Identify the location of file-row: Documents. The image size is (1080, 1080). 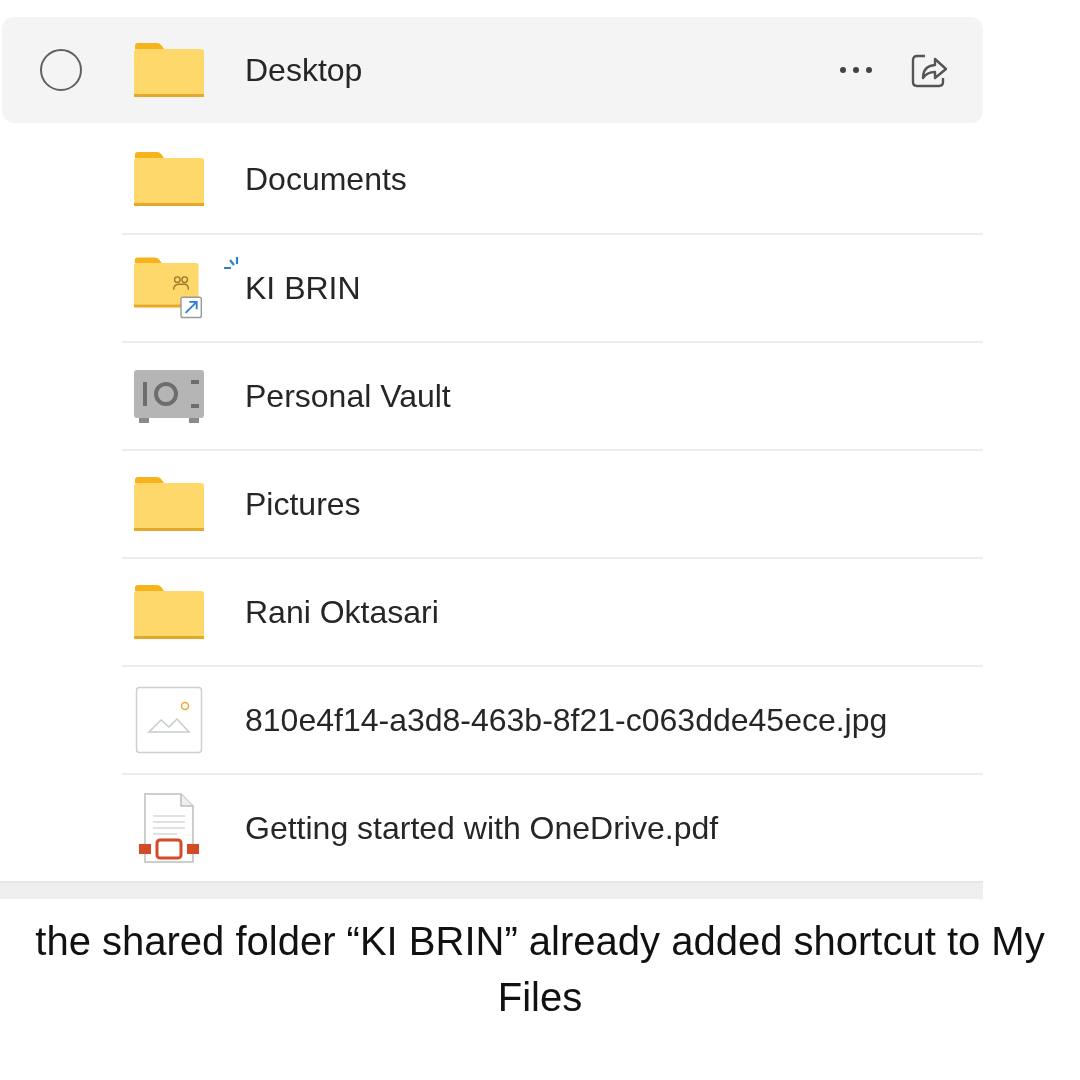
(492, 179).